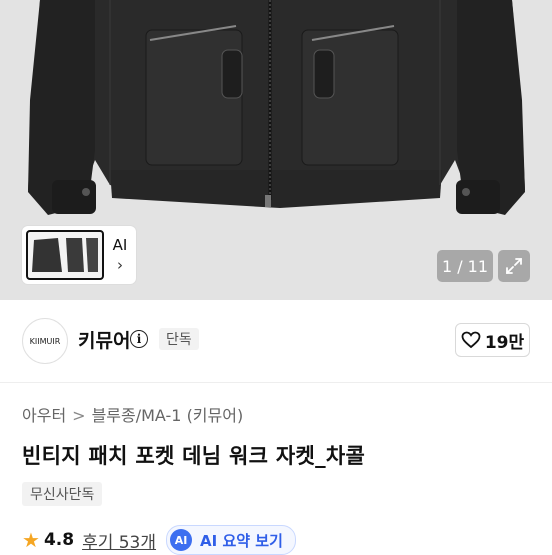 Image resolution: width=552 pixels, height=555 pixels. I want to click on thumbnail-image, so click(65, 255).